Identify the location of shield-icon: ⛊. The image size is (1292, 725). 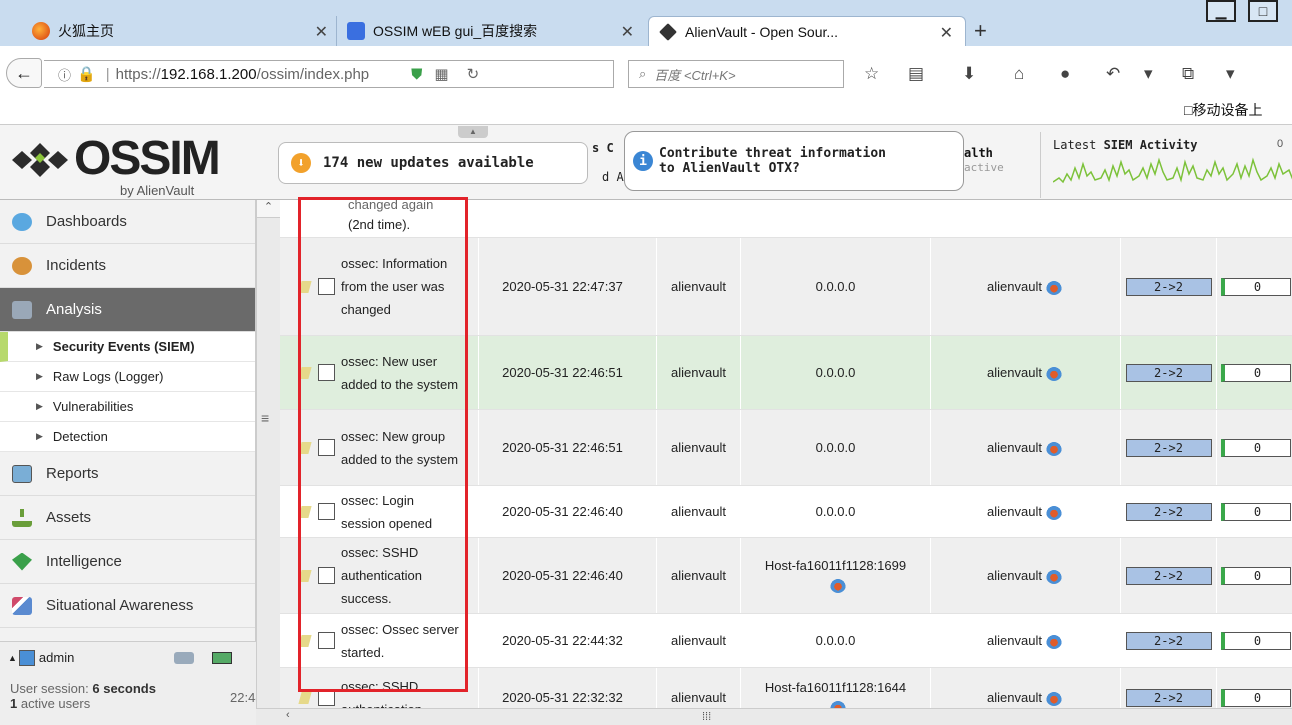
(416, 74).